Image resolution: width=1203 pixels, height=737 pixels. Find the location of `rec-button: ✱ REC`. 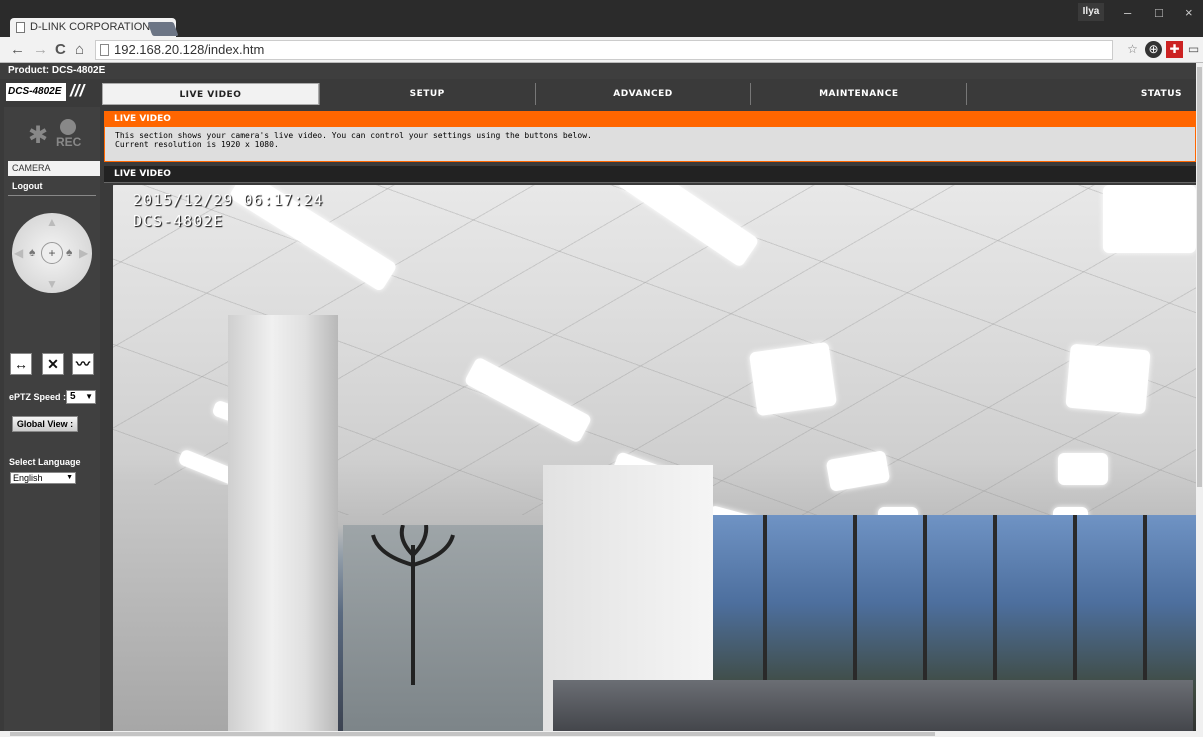

rec-button: ✱ REC is located at coordinates (54, 136).